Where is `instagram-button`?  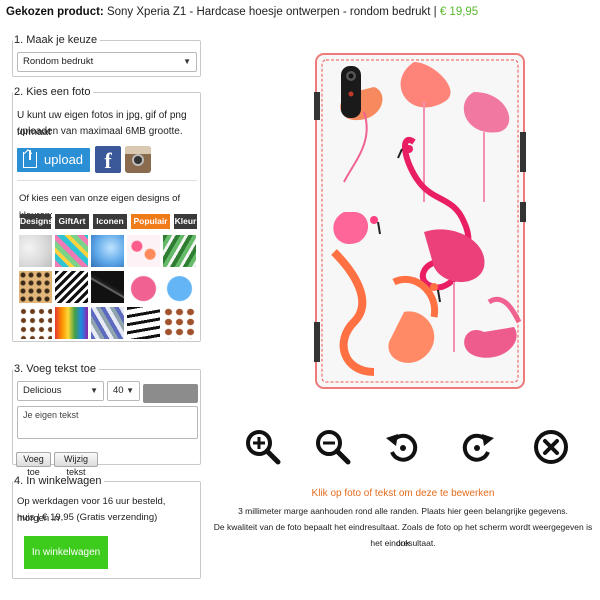 instagram-button is located at coordinates (138, 159).